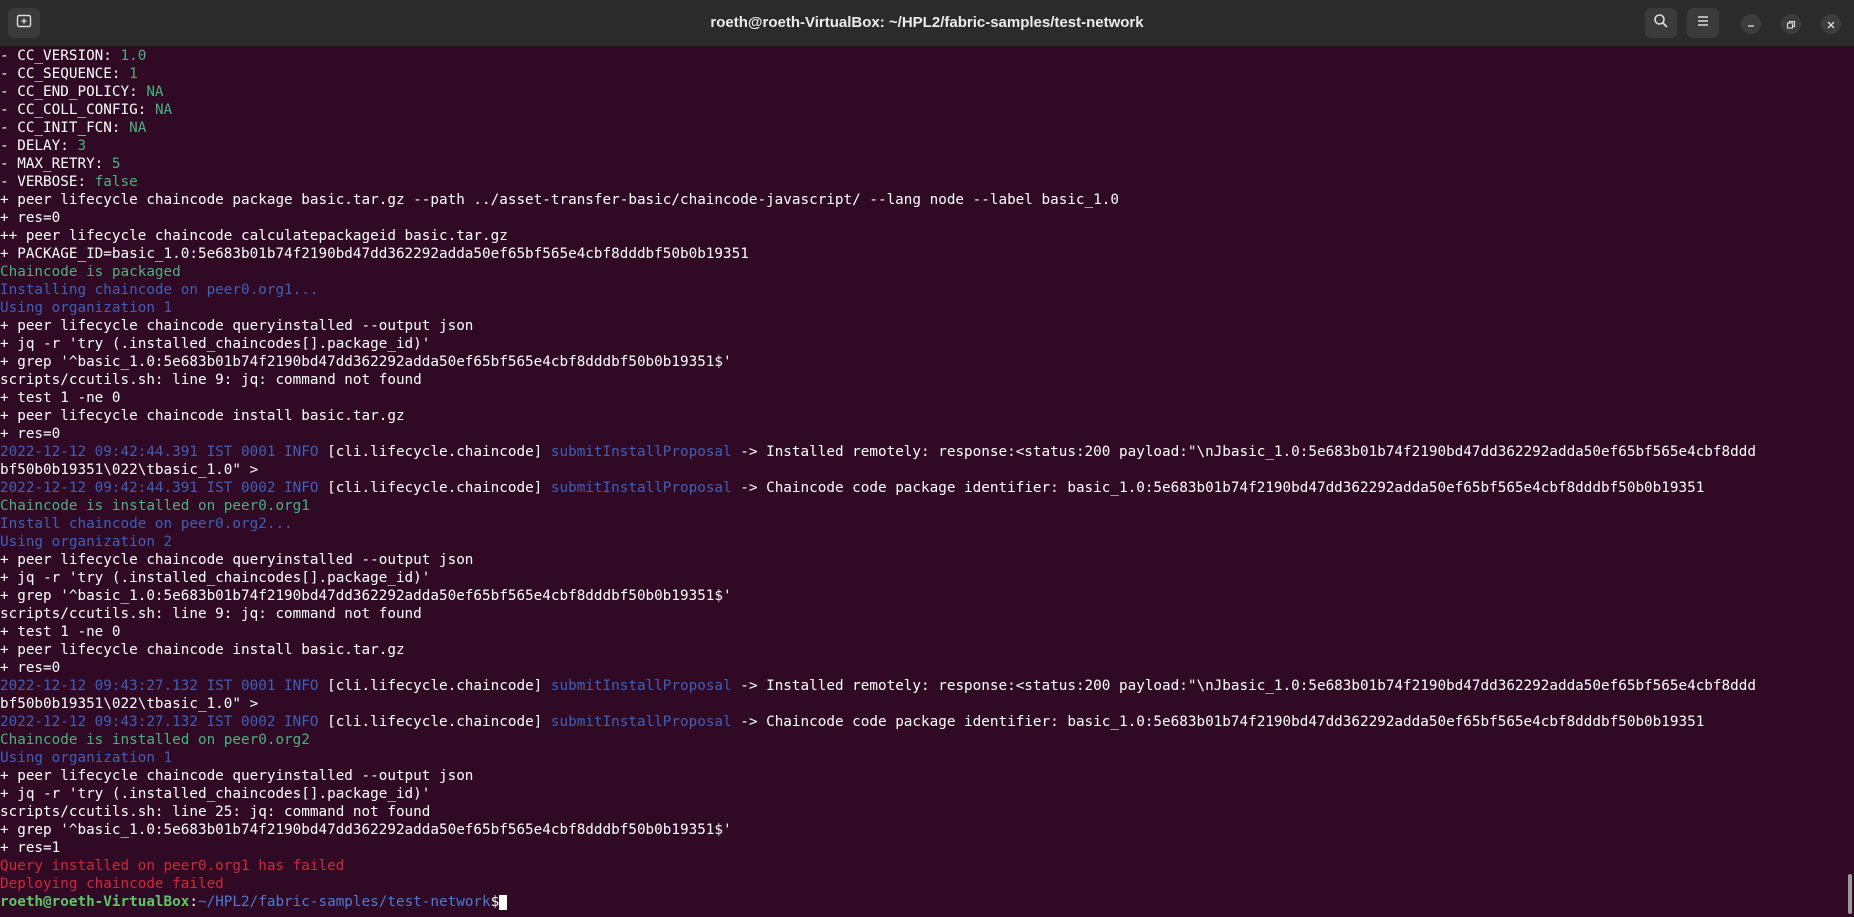 The width and height of the screenshot is (1854, 917). Describe the element at coordinates (47, 182) in the screenshot. I see `terminal-text: - VERBOSE:` at that location.